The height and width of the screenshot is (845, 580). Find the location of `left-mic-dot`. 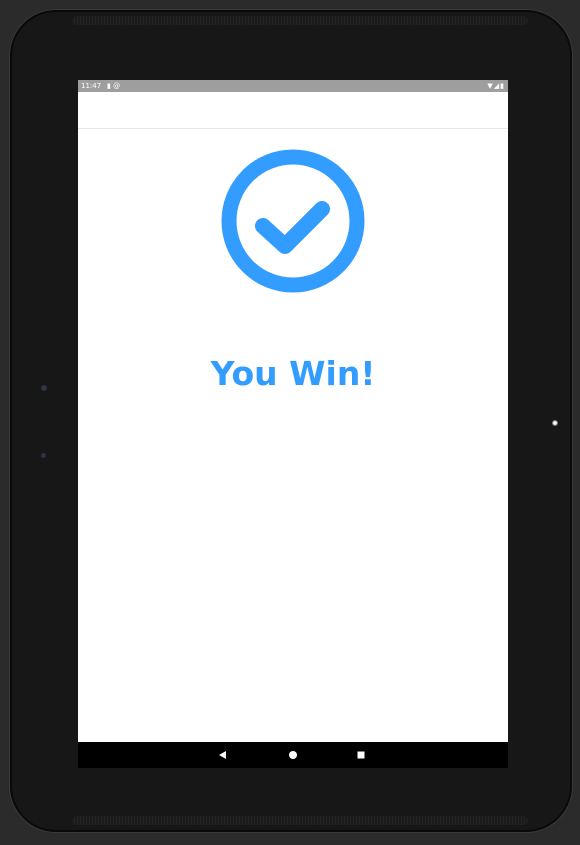

left-mic-dot is located at coordinates (43, 455).